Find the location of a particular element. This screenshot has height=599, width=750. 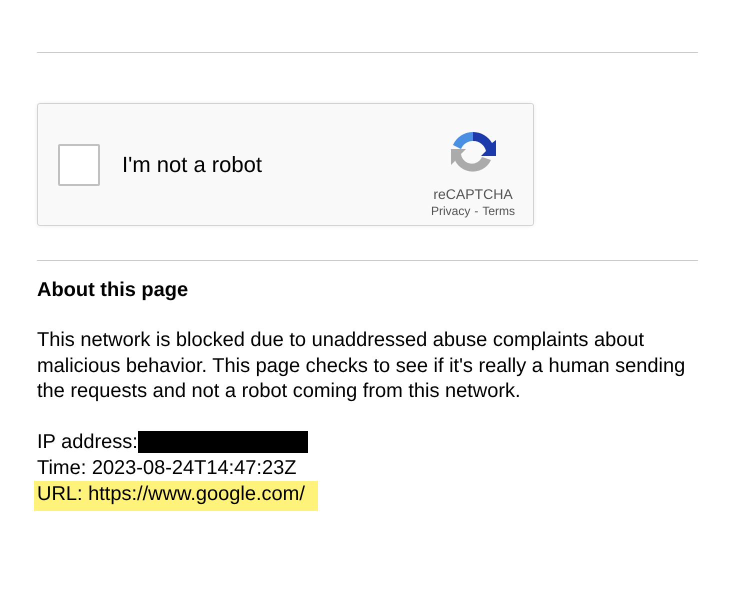

section-heading: About this page is located at coordinates (113, 290).